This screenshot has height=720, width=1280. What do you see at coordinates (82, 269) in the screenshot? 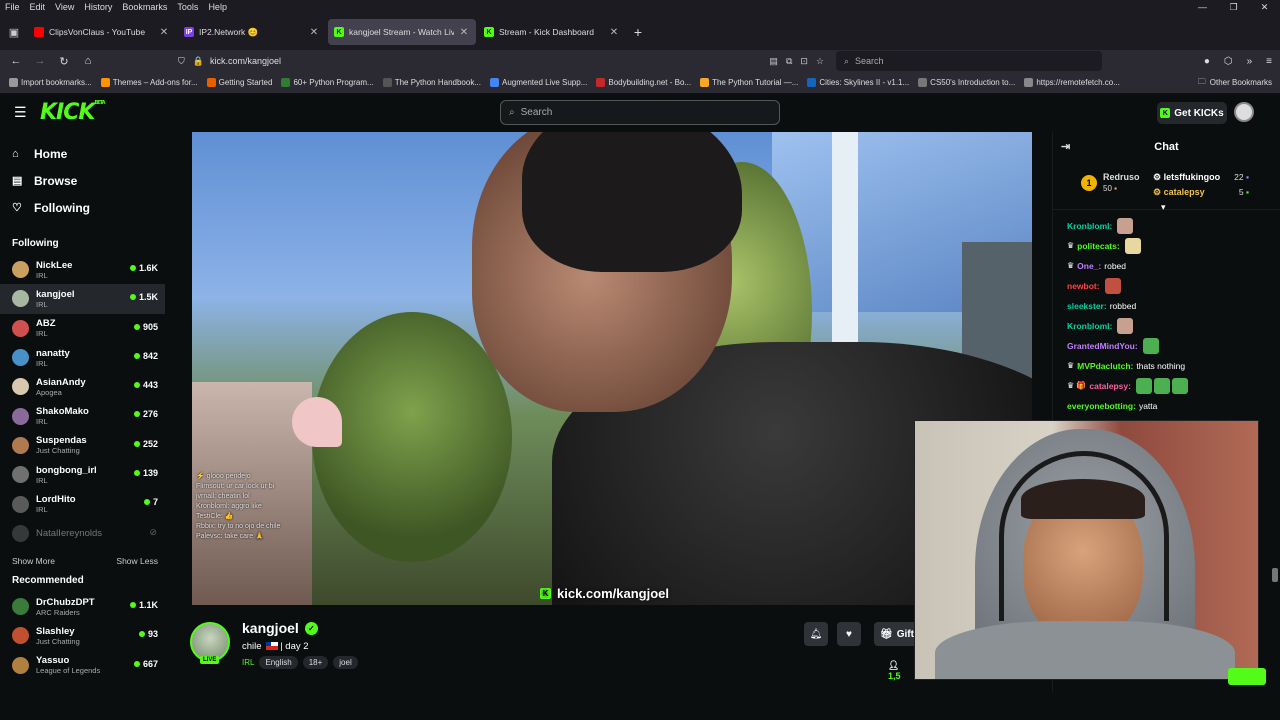
I see `sidebar-channel: NickLee IRL 1.6K` at bounding box center [82, 269].